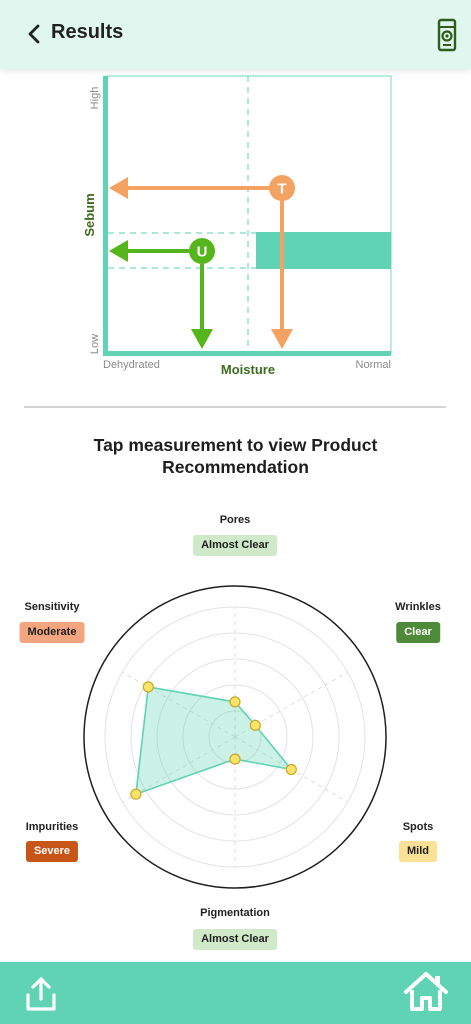  Describe the element at coordinates (52, 632) in the screenshot. I see `status-badge-sensitivity: Moderate` at that location.